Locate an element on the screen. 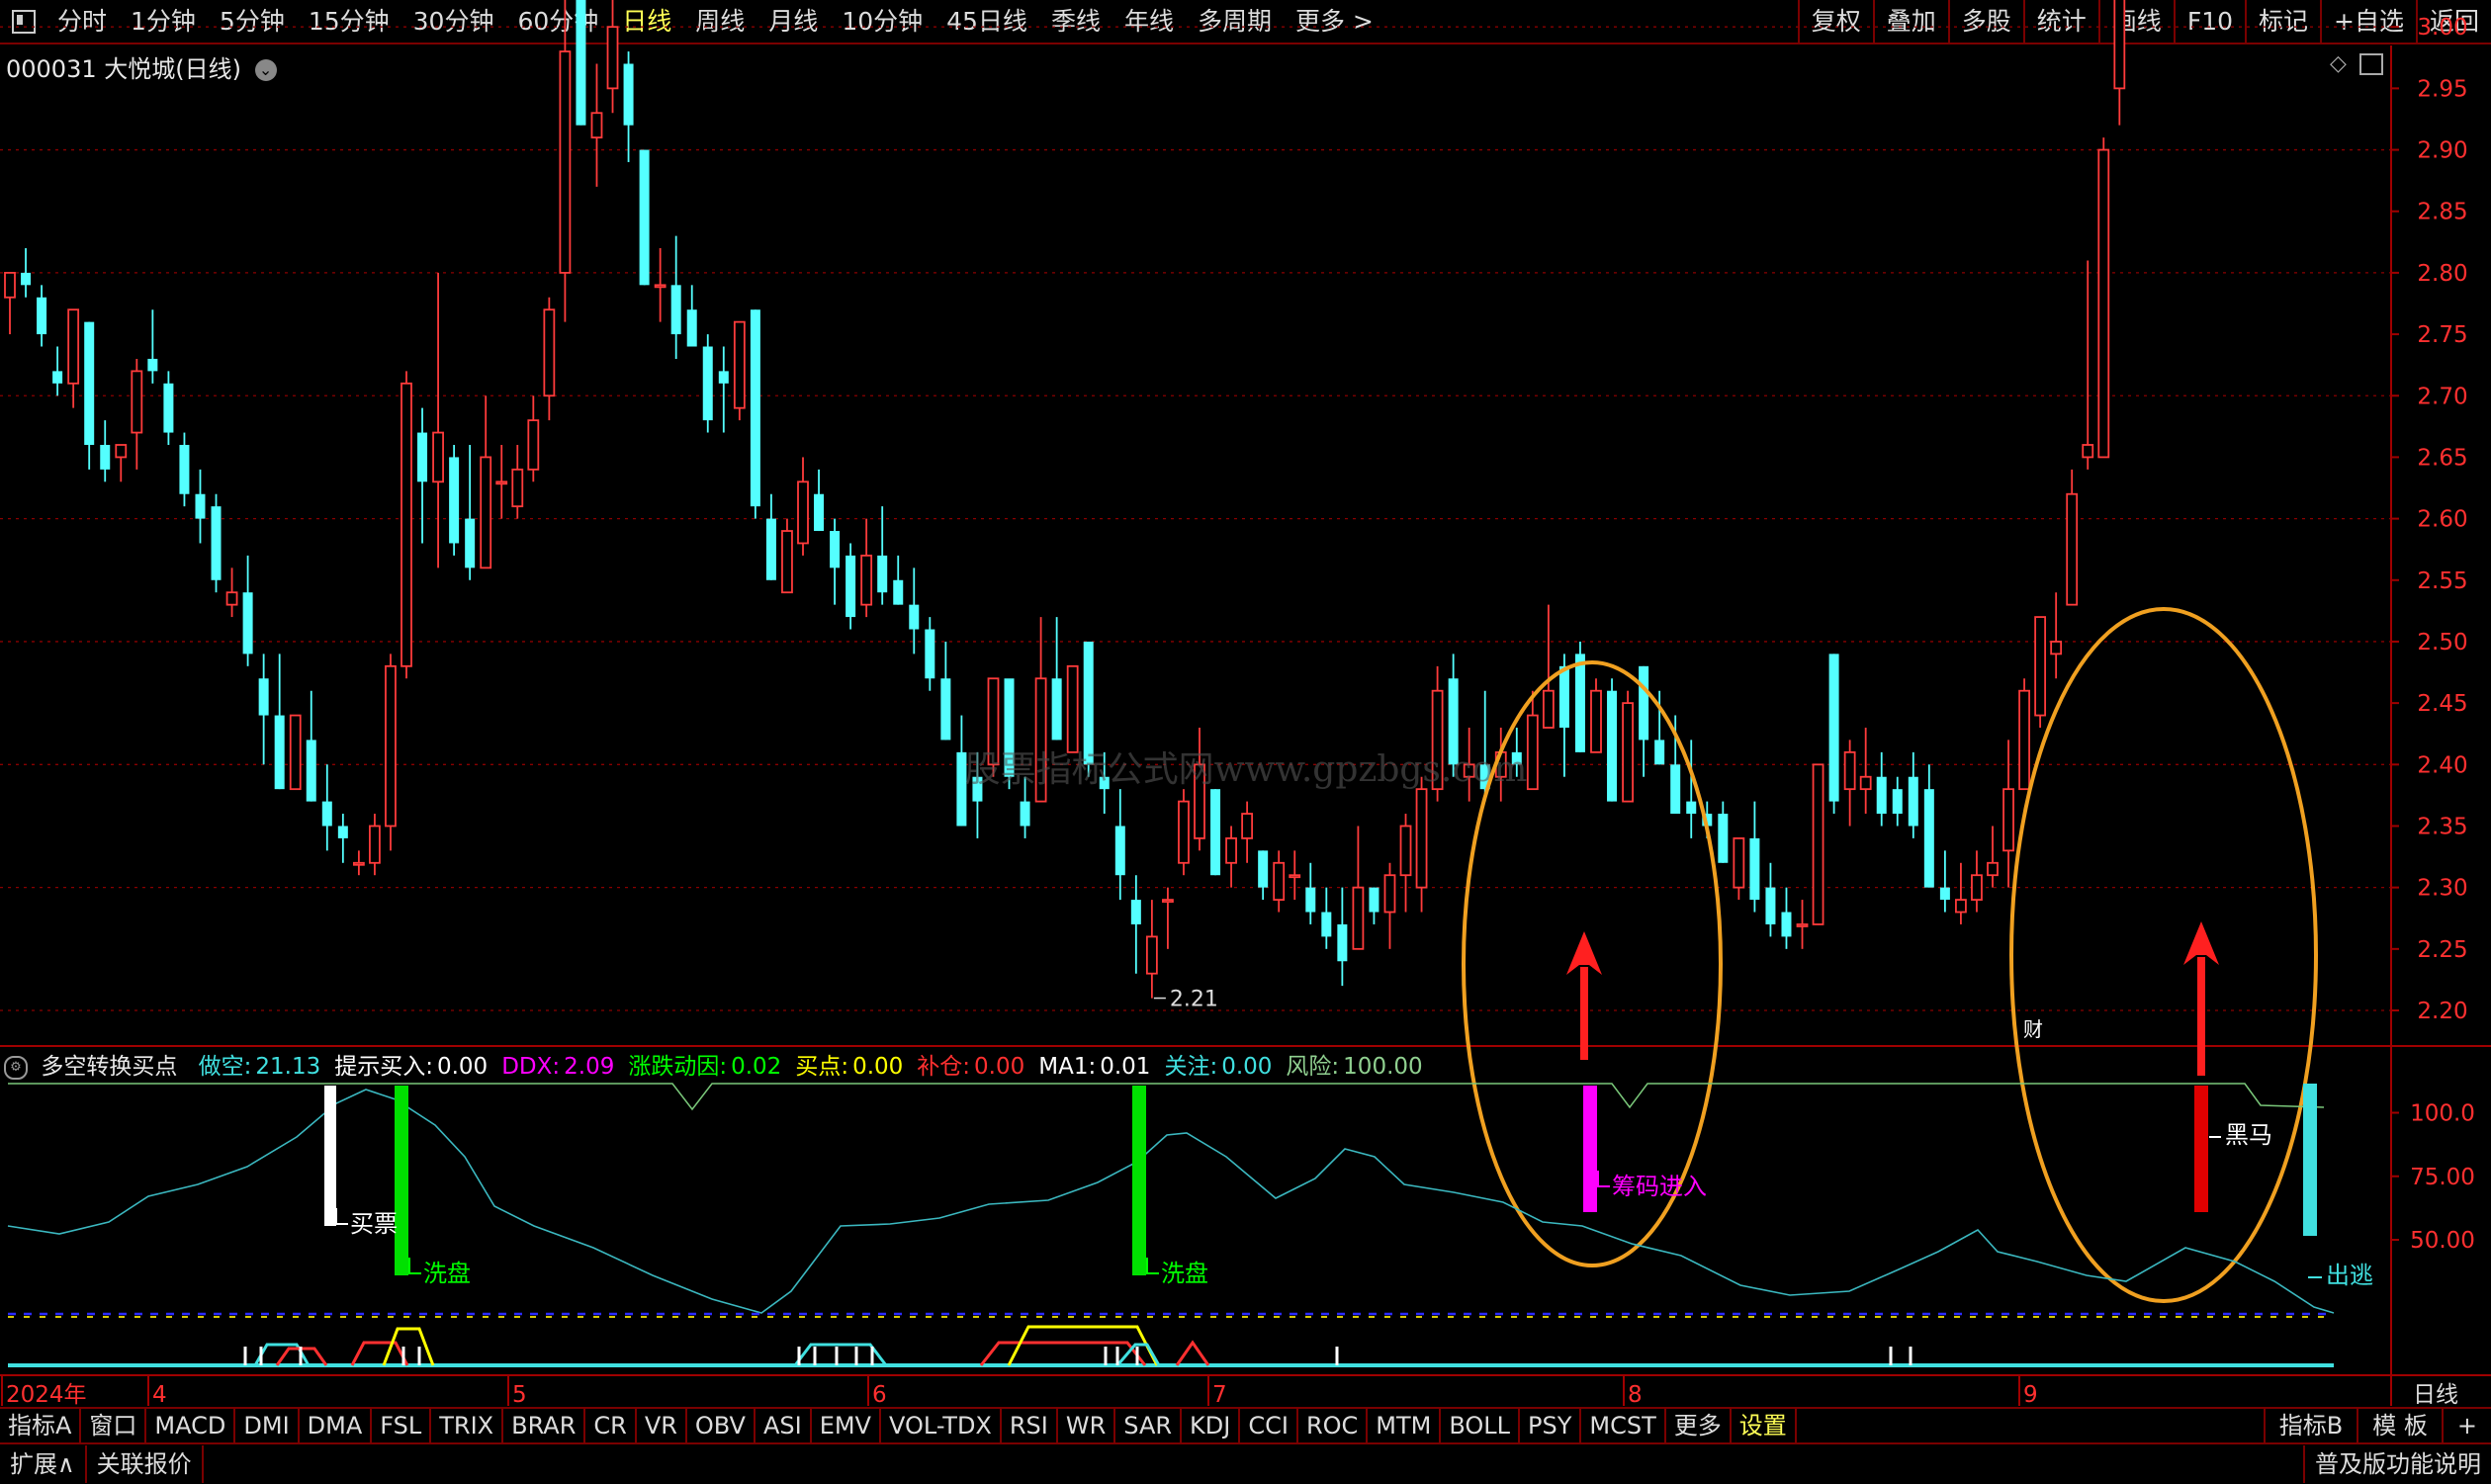 Image resolution: width=2491 pixels, height=1484 pixels. indicator-tab-right: 模 板 is located at coordinates (2399, 1425).